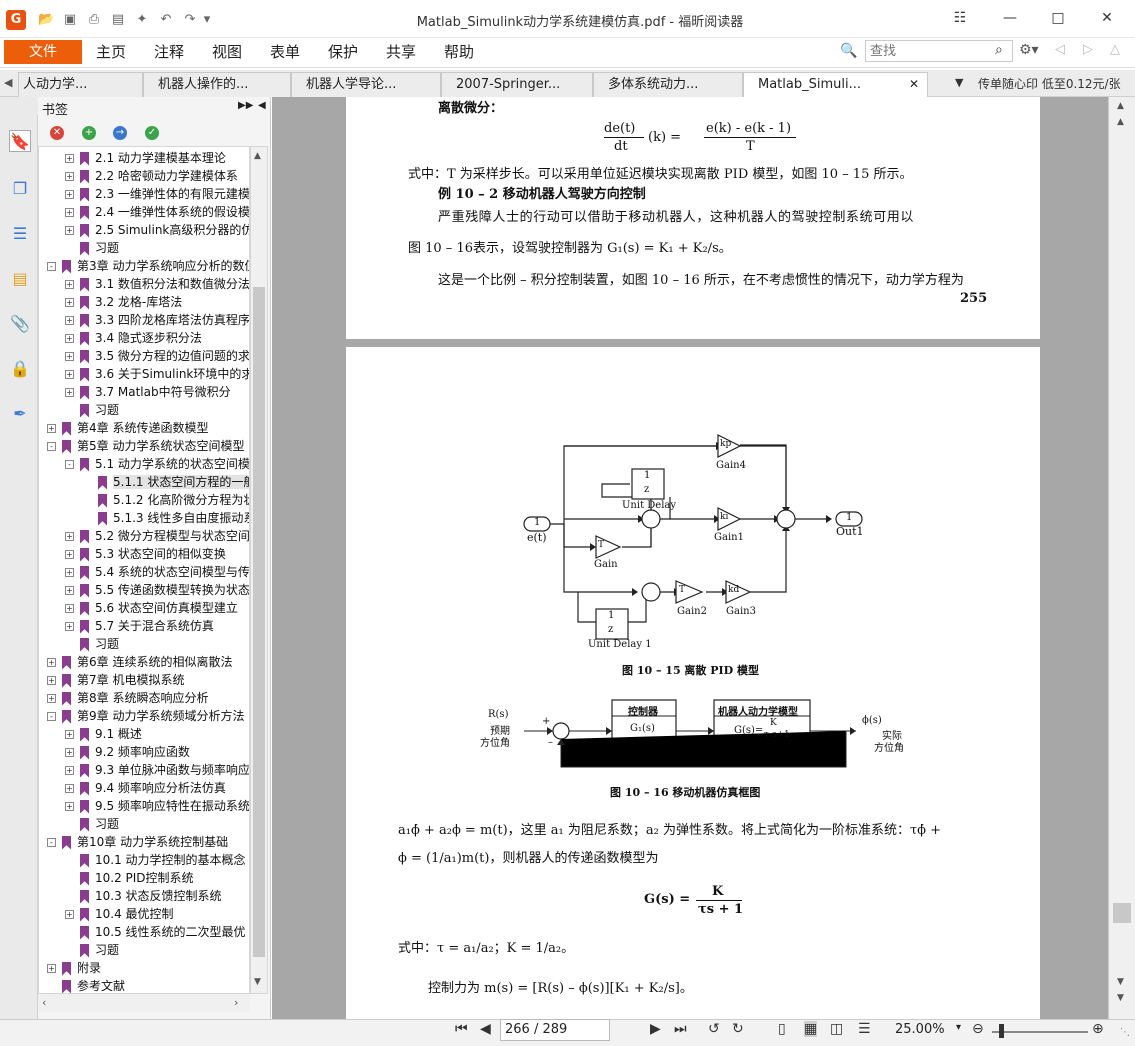 Image resolution: width=1135 pixels, height=1046 pixels. Describe the element at coordinates (1029, 50) in the screenshot. I see `settings-gear-icon: ⚙▾` at that location.